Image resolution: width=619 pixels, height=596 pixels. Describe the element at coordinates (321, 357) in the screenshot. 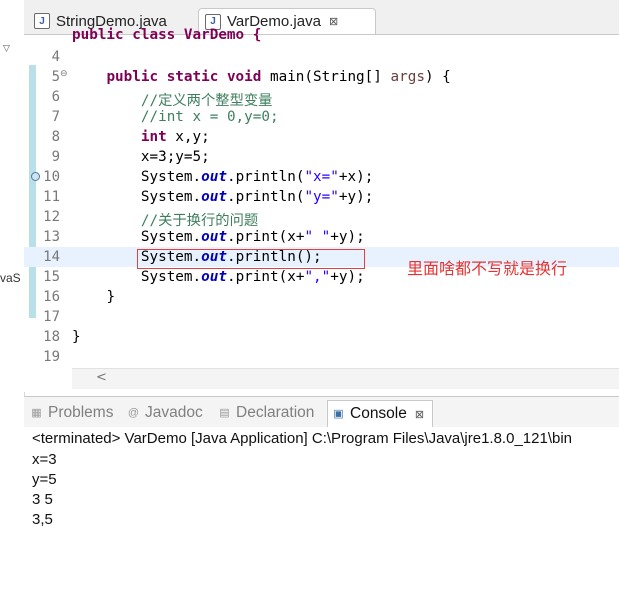

I see `code-line: 19` at that location.